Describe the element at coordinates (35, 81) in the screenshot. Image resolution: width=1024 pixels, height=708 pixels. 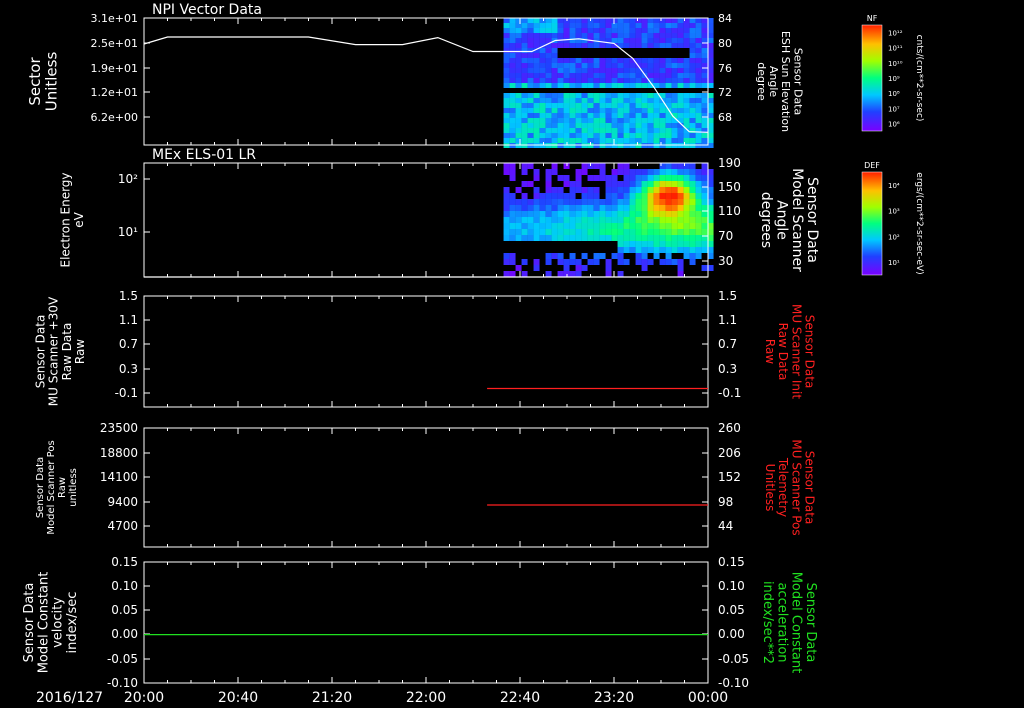
I see `axis-label-line: Sector` at that location.